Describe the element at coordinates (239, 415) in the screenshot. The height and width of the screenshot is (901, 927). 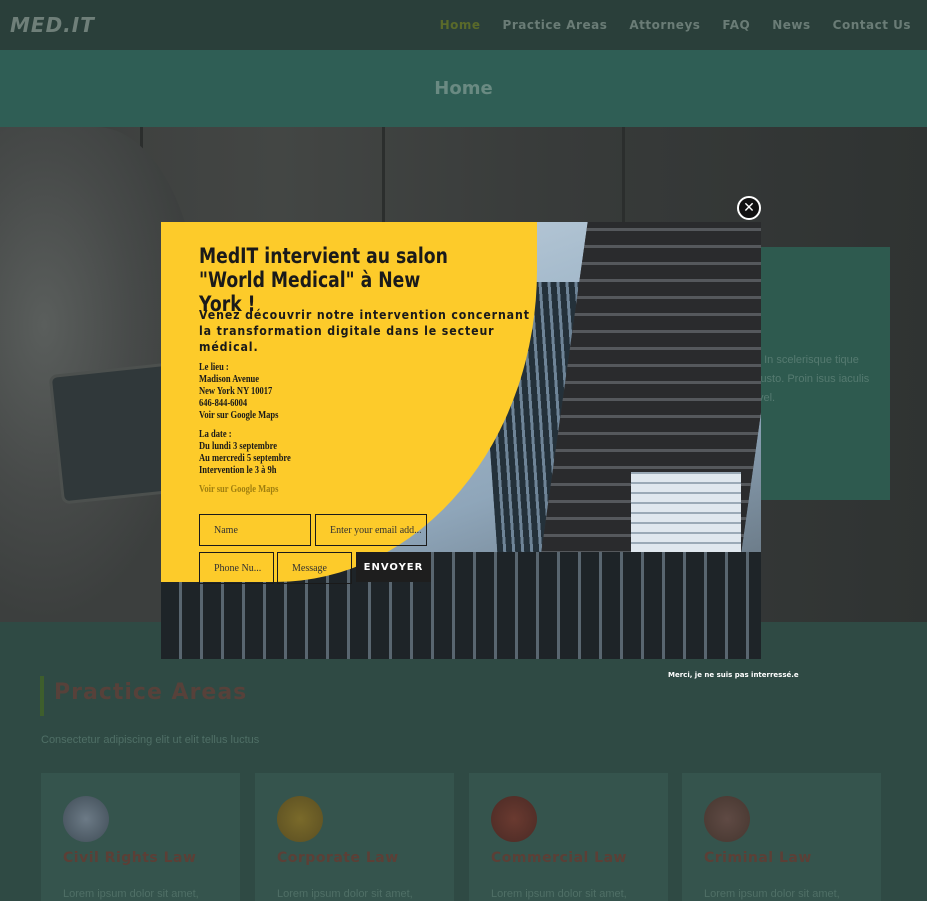
I see `place-line: Voir sur Google Maps` at that location.